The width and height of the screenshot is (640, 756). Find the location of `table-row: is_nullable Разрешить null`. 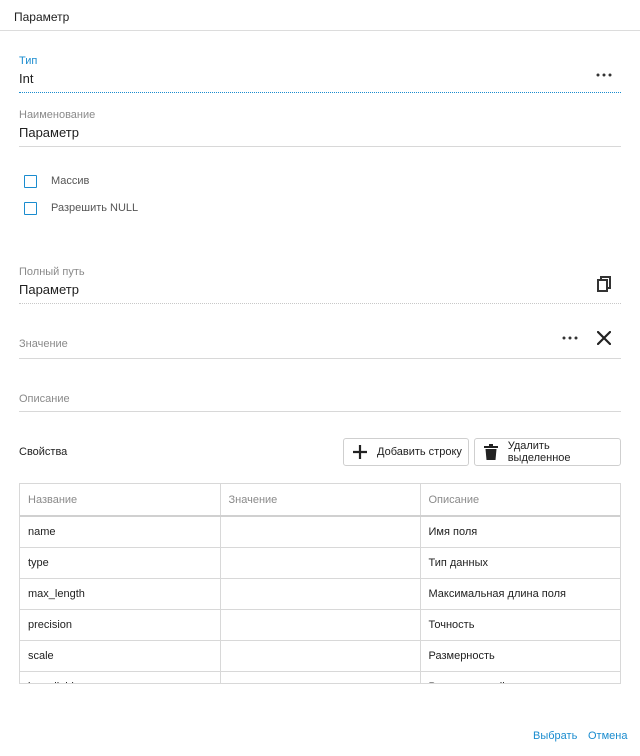

table-row: is_nullable Разрешить null is located at coordinates (320, 677).